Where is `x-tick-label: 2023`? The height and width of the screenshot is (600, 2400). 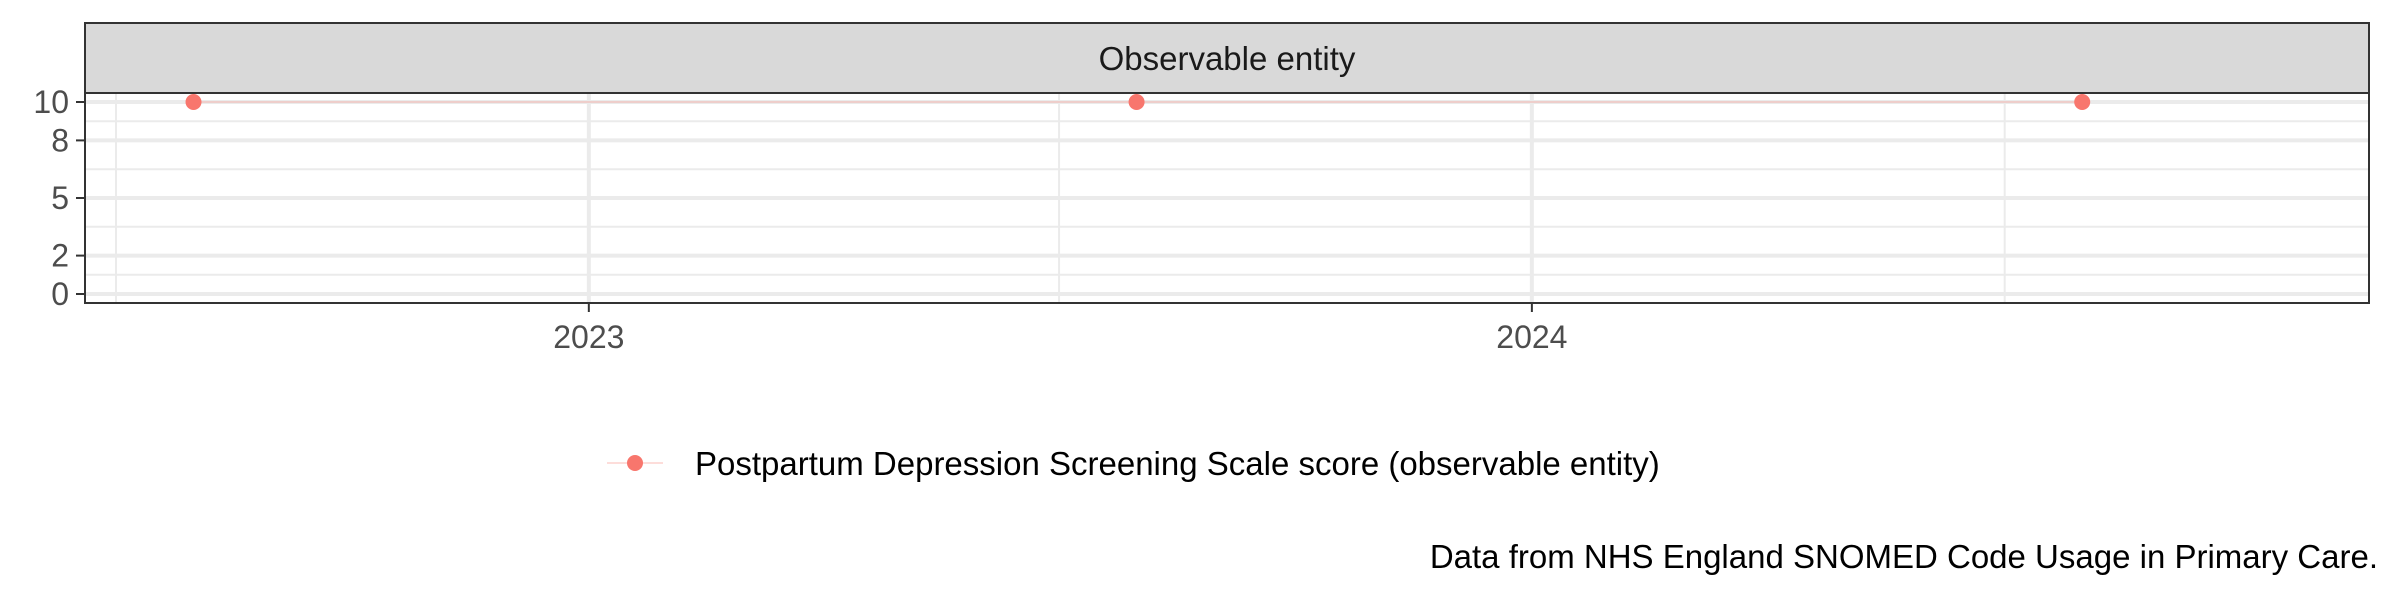
x-tick-label: 2023 is located at coordinates (588, 337).